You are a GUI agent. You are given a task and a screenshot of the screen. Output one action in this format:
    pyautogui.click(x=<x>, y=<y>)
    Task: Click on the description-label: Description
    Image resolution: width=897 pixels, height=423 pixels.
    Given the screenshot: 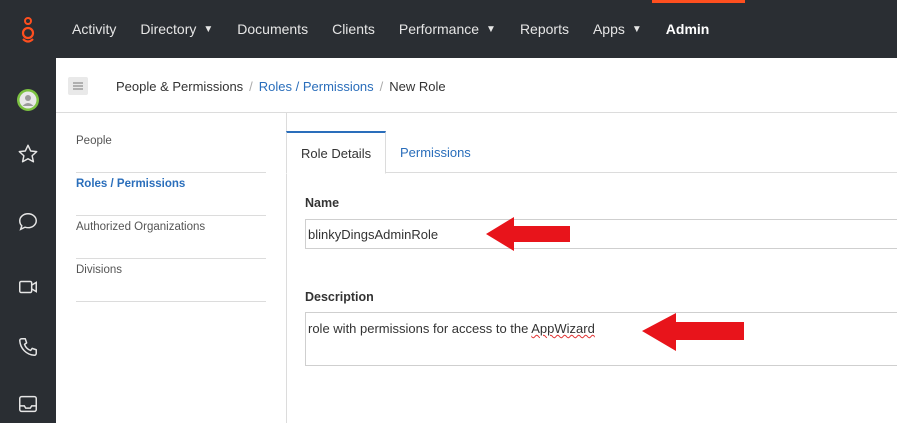 What is the action you would take?
    pyautogui.click(x=339, y=297)
    